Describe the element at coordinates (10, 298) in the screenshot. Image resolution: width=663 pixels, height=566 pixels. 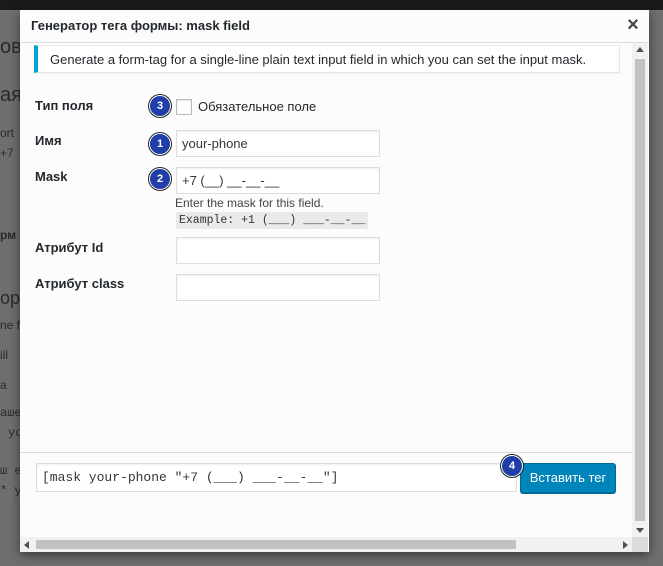
I see `background-fragment: ор` at that location.